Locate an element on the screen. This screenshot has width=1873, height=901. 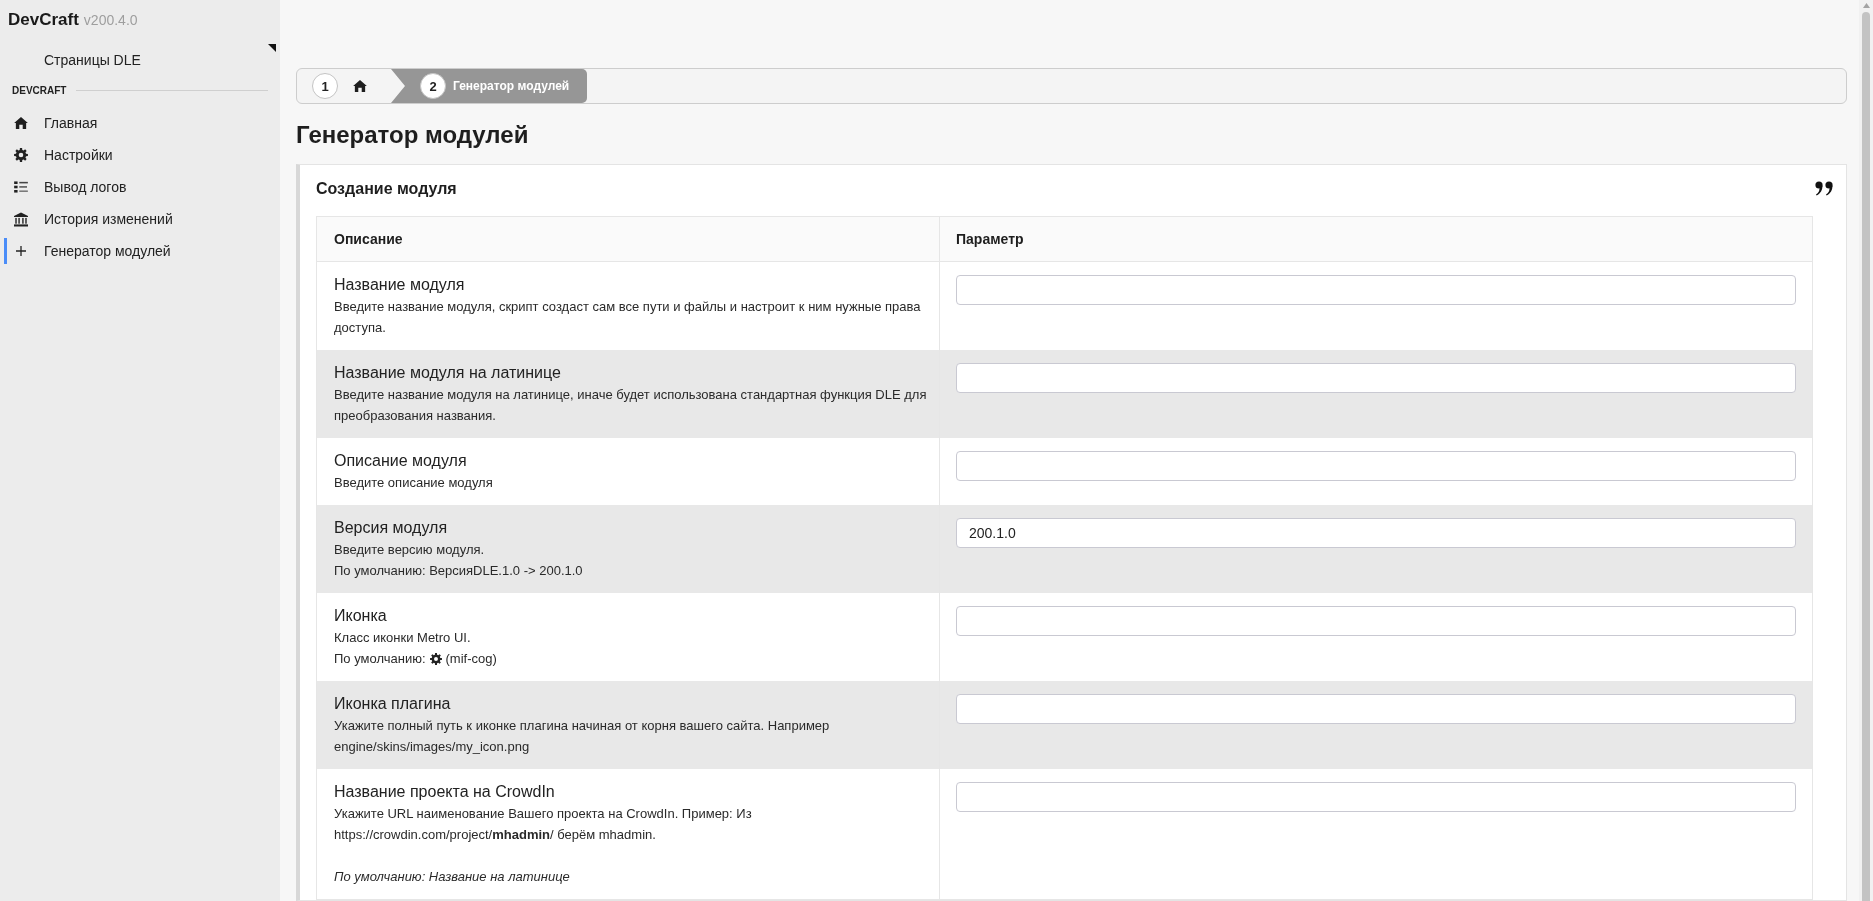
field-description: Класс иконки Metro UI. is located at coordinates (403, 638).